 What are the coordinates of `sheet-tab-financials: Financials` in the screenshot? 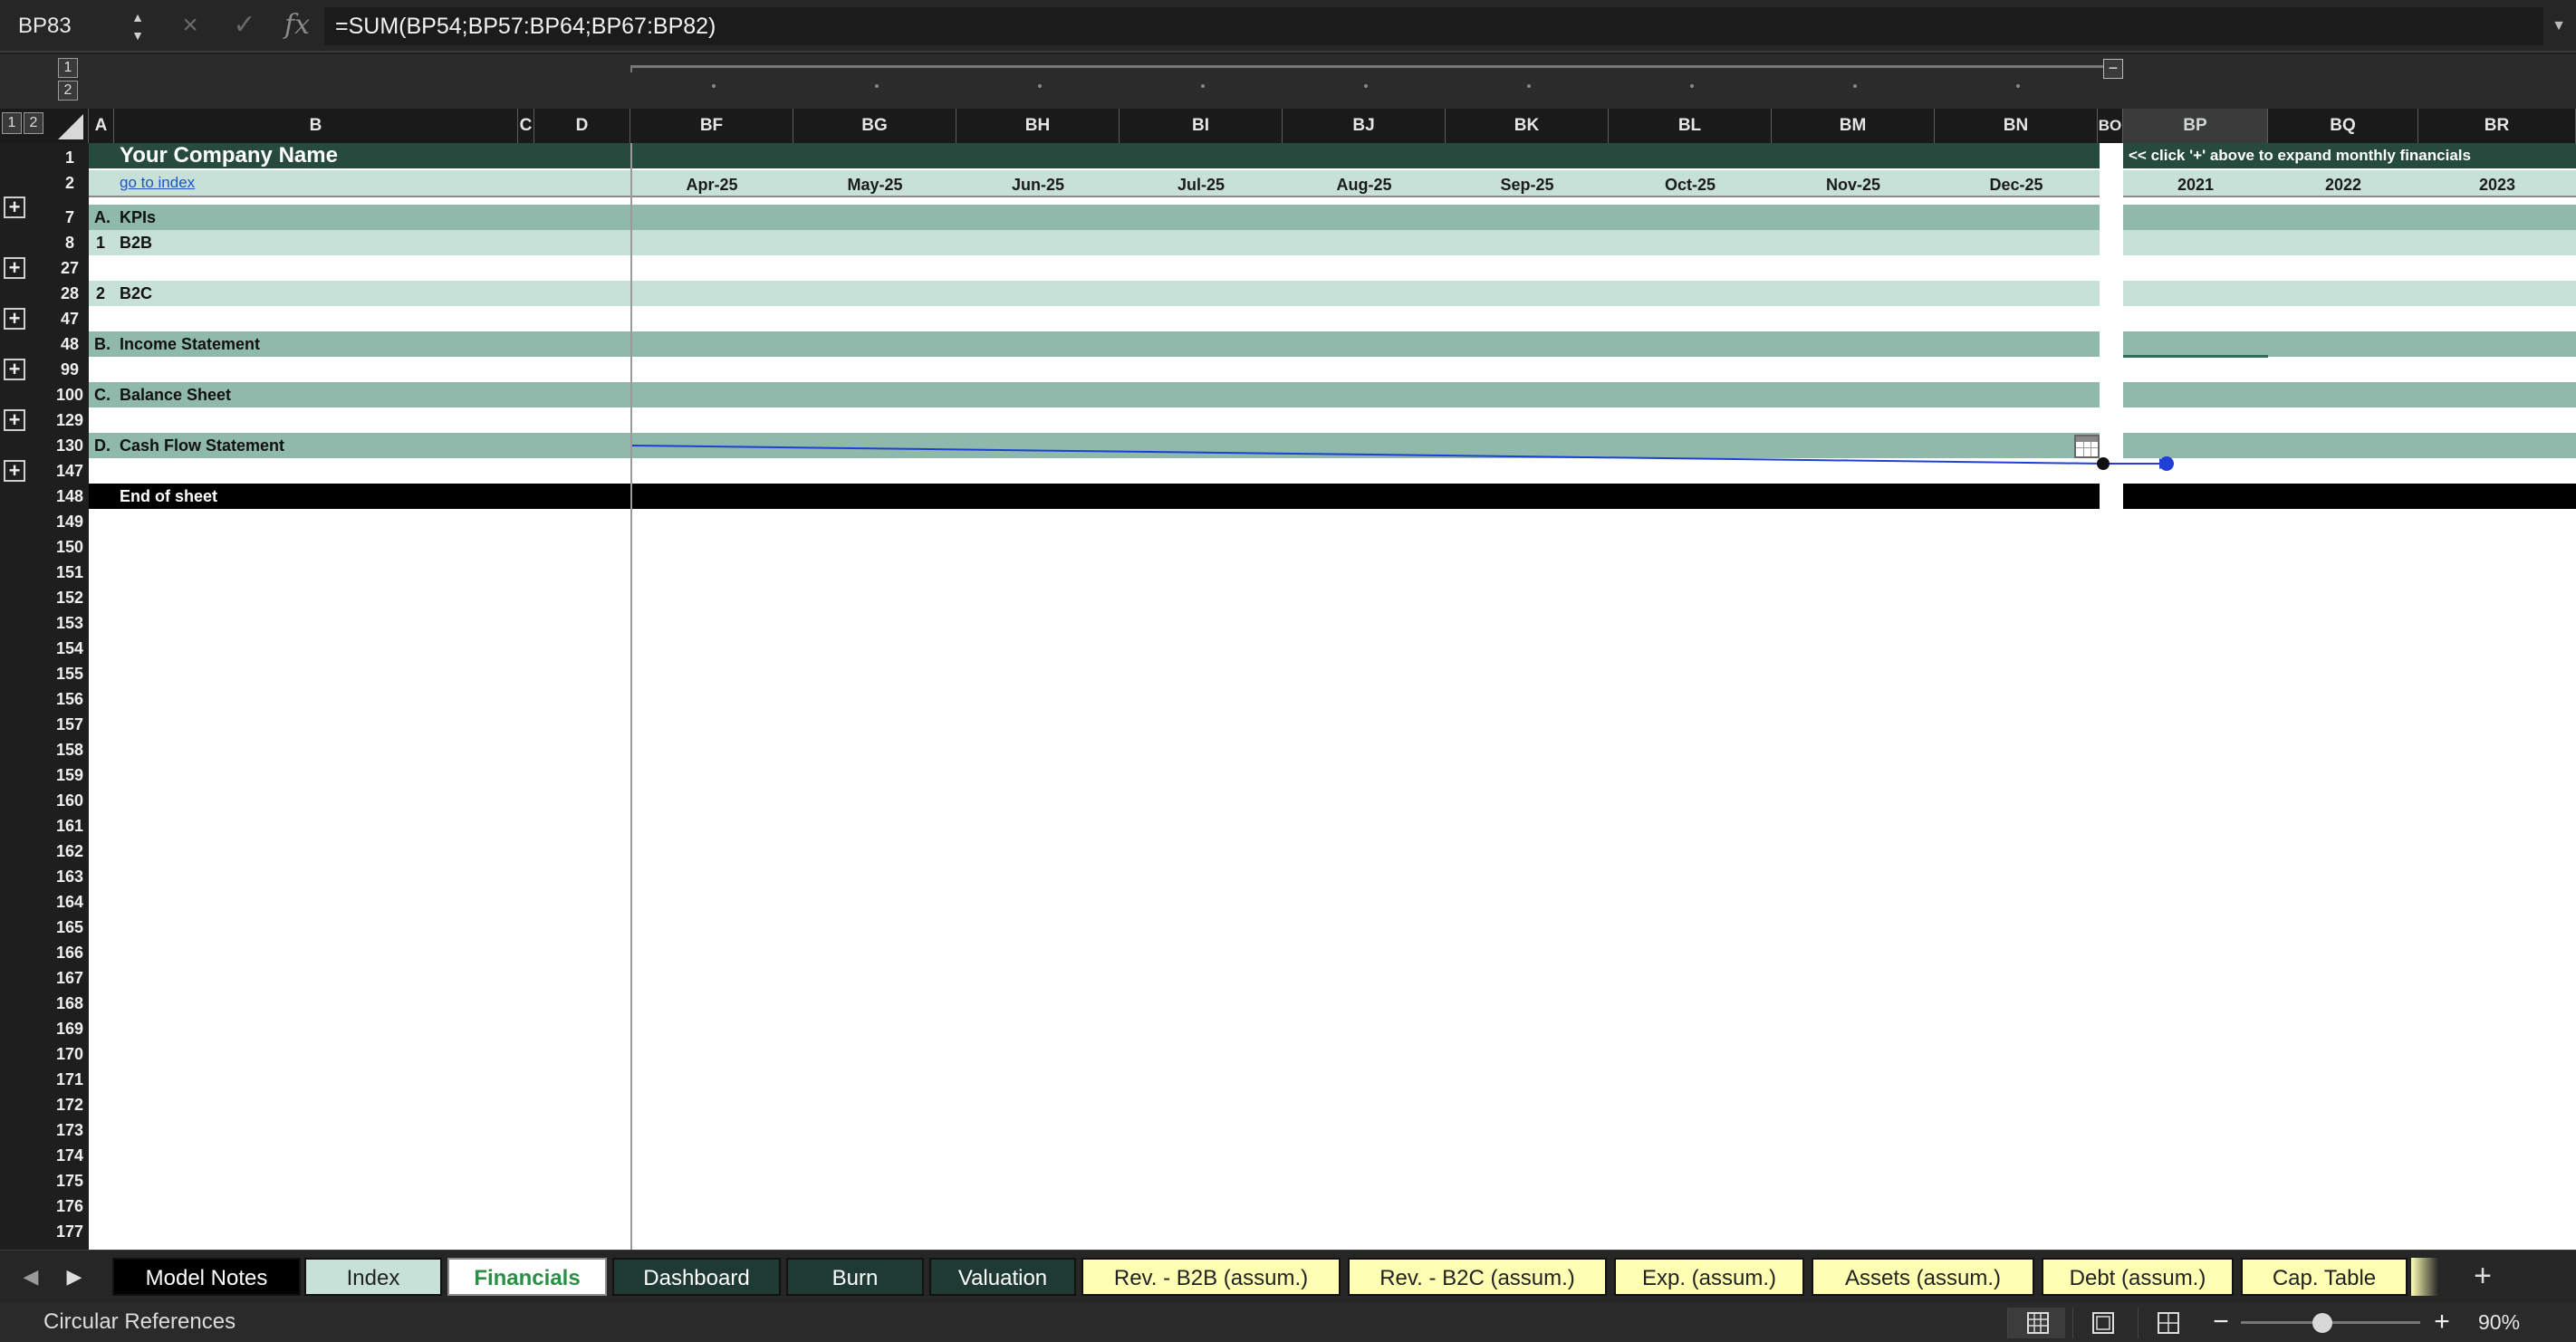 It's located at (527, 1277).